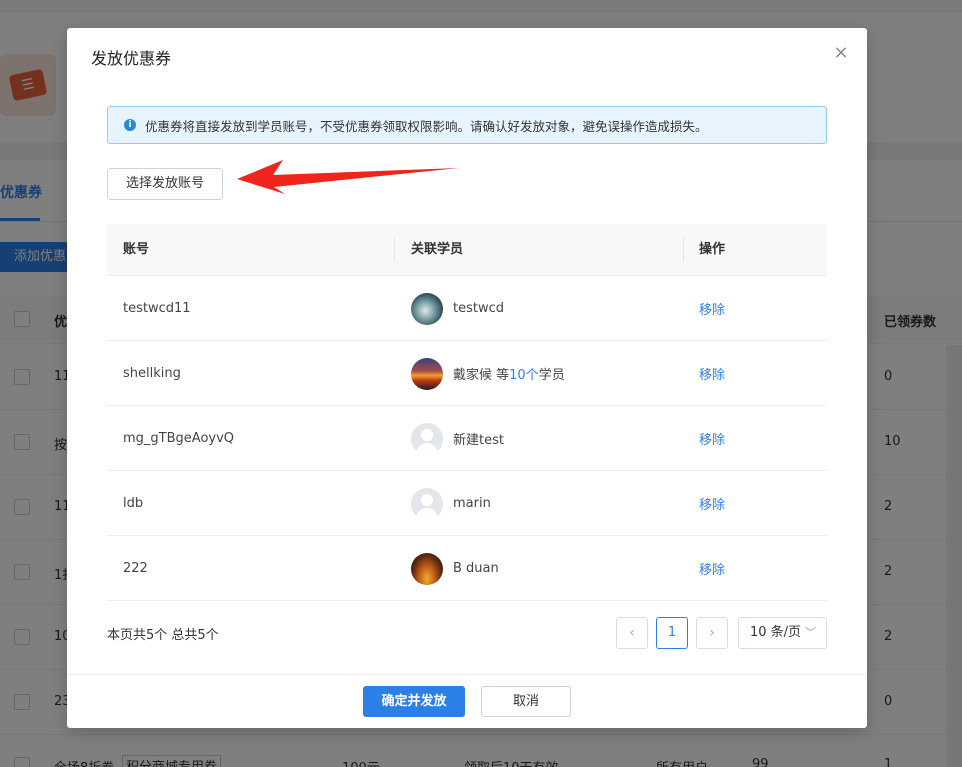 This screenshot has width=962, height=767. I want to click on student-suffix: 学员, so click(551, 375).